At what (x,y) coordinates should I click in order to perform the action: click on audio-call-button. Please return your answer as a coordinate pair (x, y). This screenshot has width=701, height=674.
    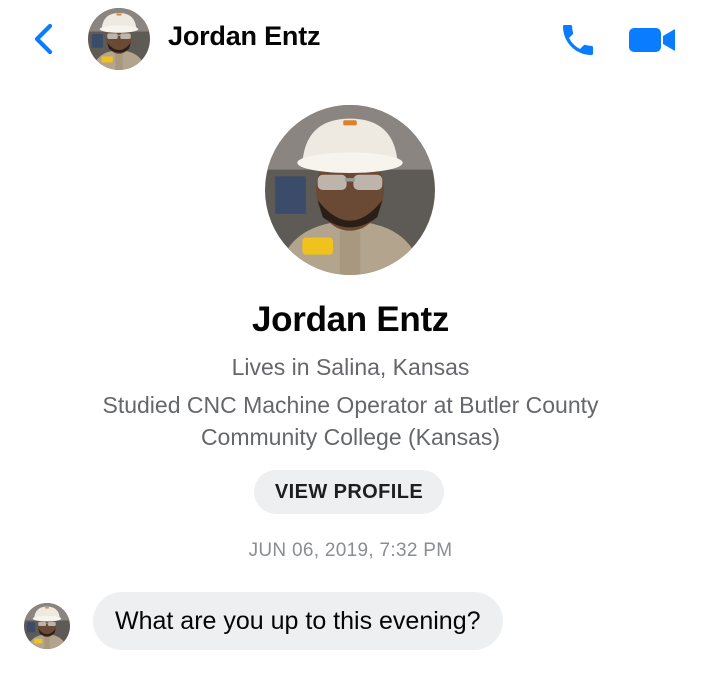
    Looking at the image, I should click on (578, 40).